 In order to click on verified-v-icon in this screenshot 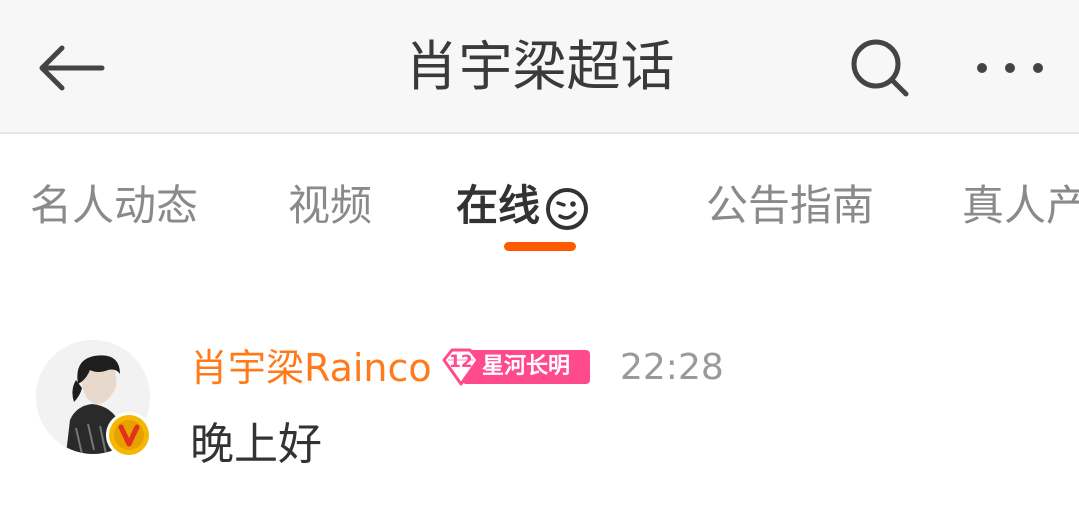, I will do `click(129, 435)`.